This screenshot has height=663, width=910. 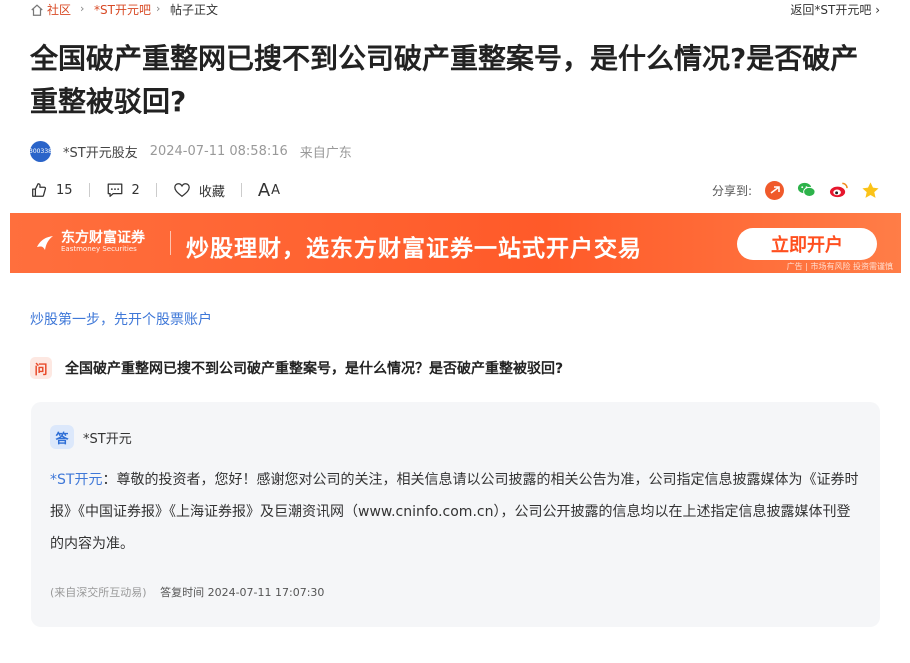 I want to click on question-text: 全国破产重整网已搜不到公司破产重整案号，是什么情况？是否破产重整被驳回?, so click(x=314, y=369).